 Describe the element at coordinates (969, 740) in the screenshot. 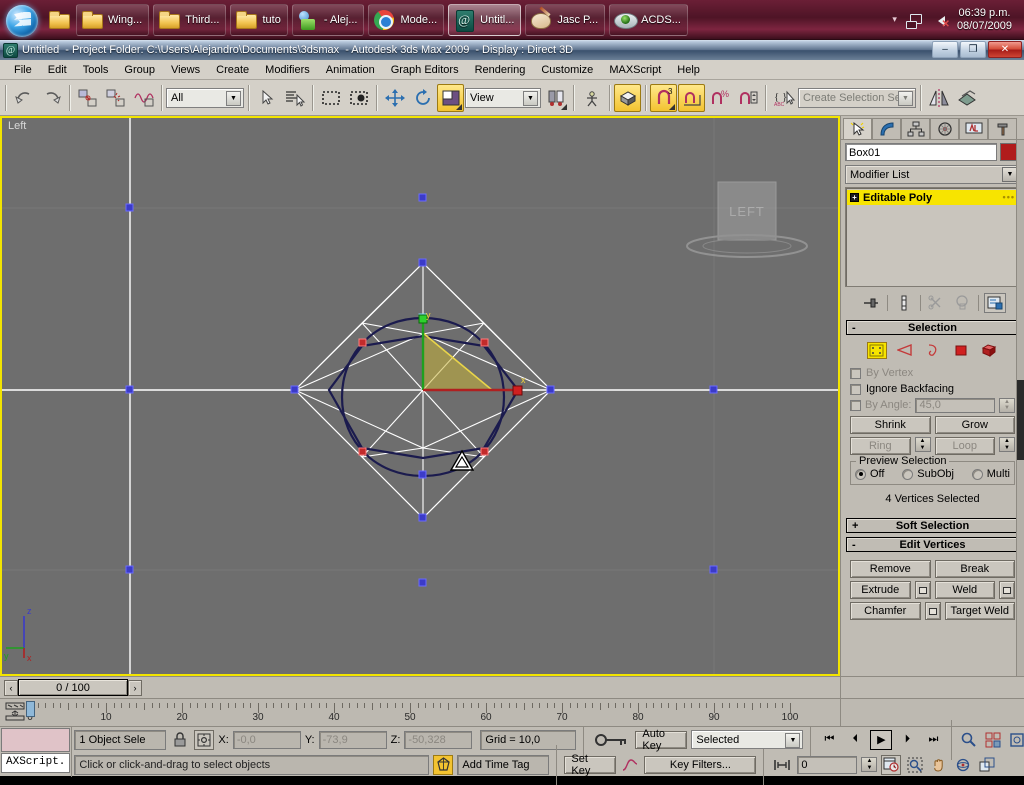

I see `zoom-icon` at that location.